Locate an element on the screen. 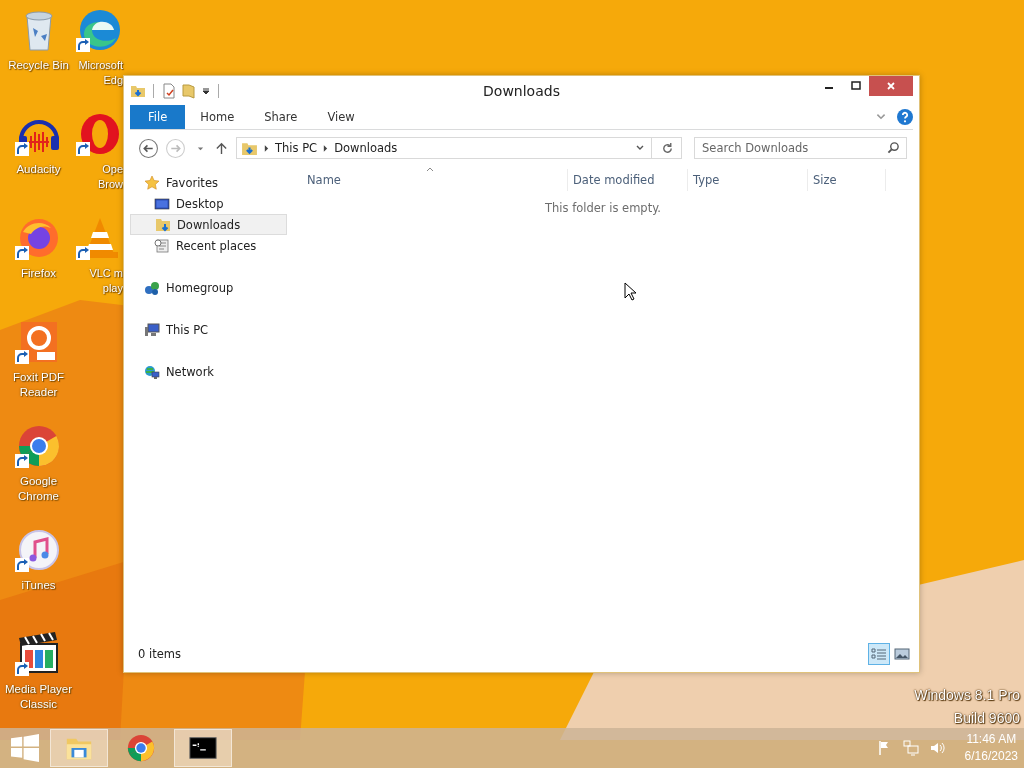 The width and height of the screenshot is (1024, 768). back-button is located at coordinates (148, 148).